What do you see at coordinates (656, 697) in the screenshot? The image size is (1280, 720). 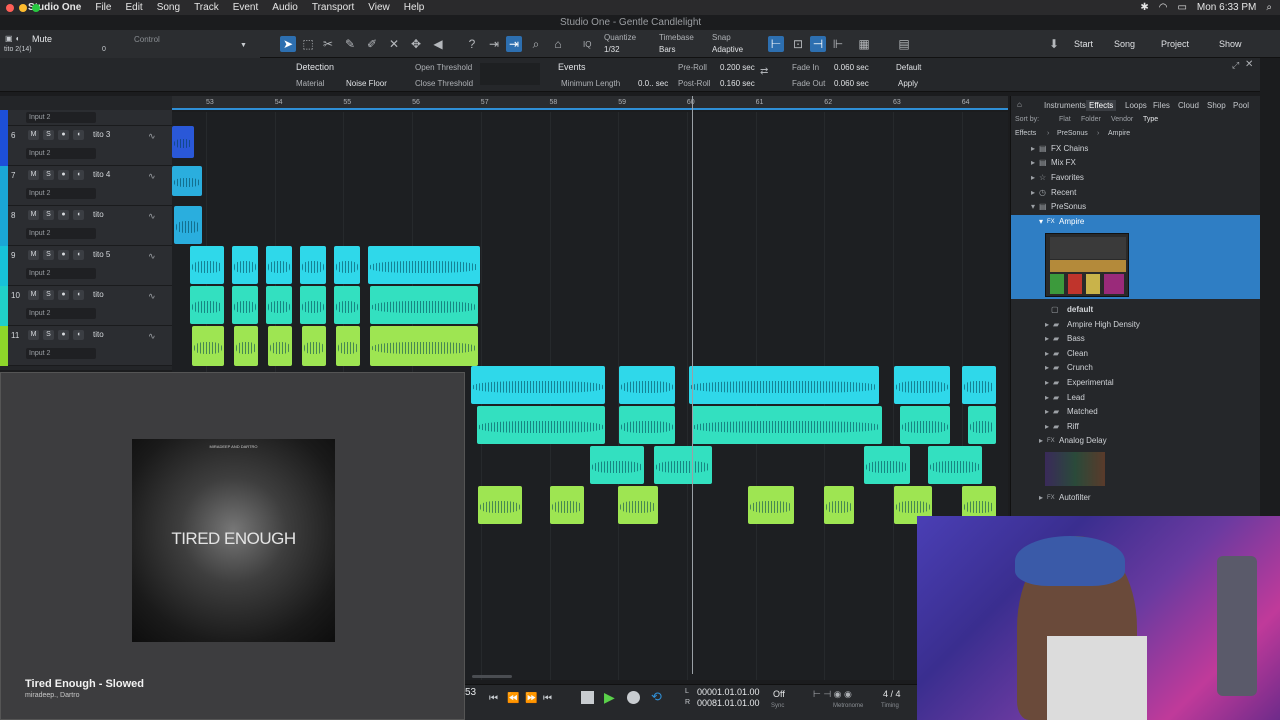 I see `loop-icon: ⟲` at bounding box center [656, 697].